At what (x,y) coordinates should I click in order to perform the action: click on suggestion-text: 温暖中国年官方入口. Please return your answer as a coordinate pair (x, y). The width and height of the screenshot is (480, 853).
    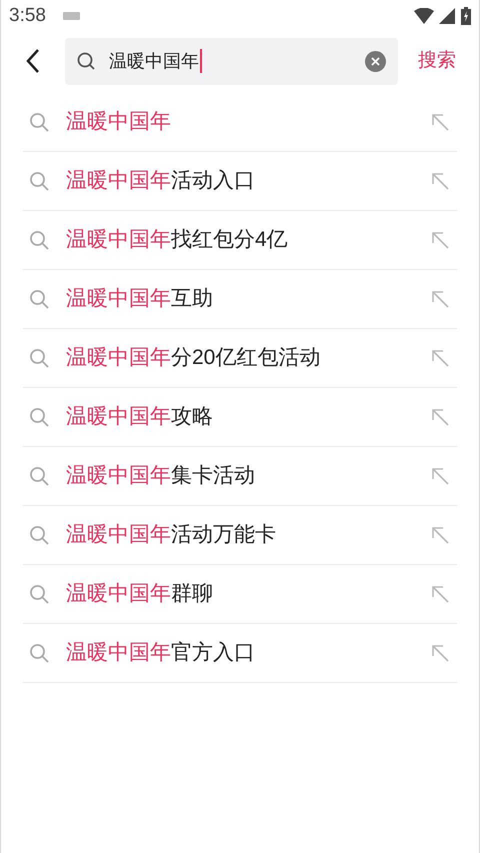
    Looking at the image, I should click on (160, 653).